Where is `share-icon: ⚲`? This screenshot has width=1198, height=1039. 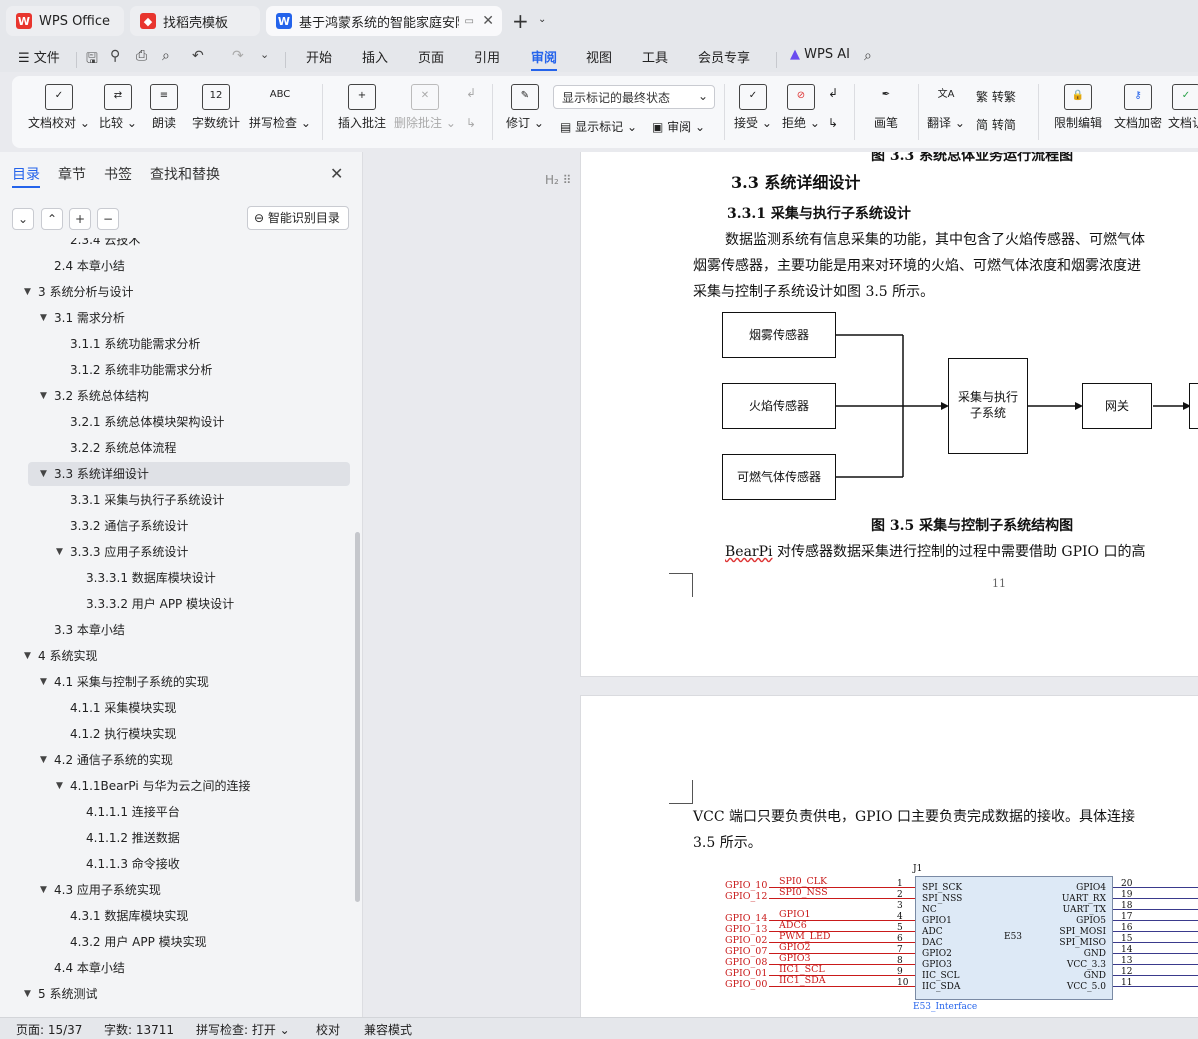
share-icon: ⚲ is located at coordinates (115, 56).